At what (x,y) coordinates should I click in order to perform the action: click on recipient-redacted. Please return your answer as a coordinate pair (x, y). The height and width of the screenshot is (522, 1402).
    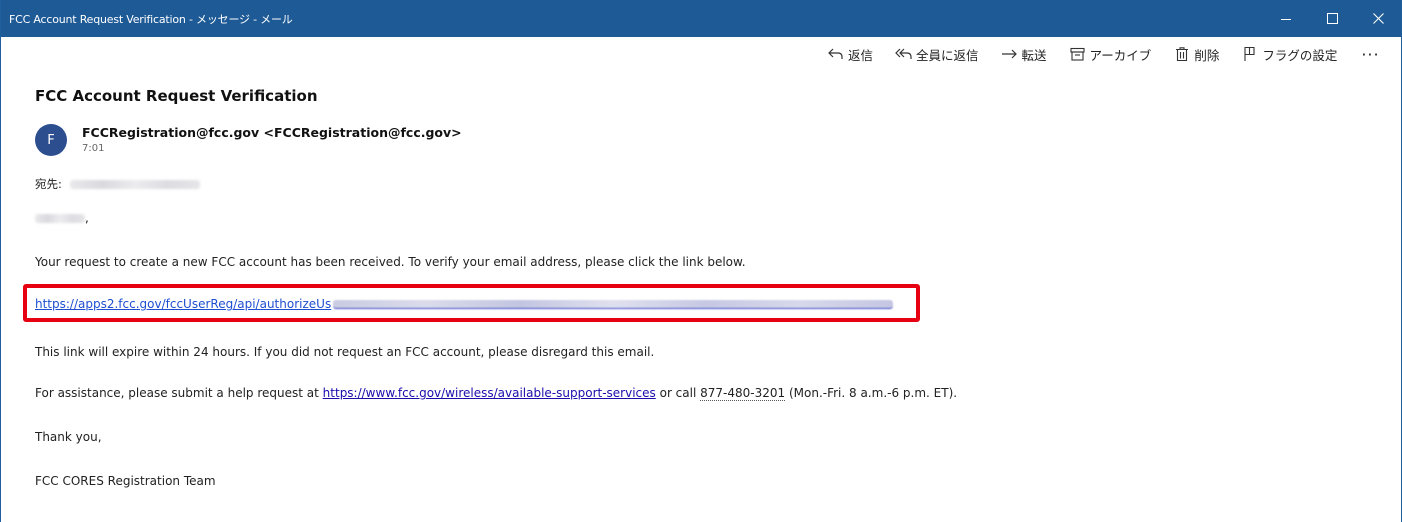
    Looking at the image, I should click on (134, 184).